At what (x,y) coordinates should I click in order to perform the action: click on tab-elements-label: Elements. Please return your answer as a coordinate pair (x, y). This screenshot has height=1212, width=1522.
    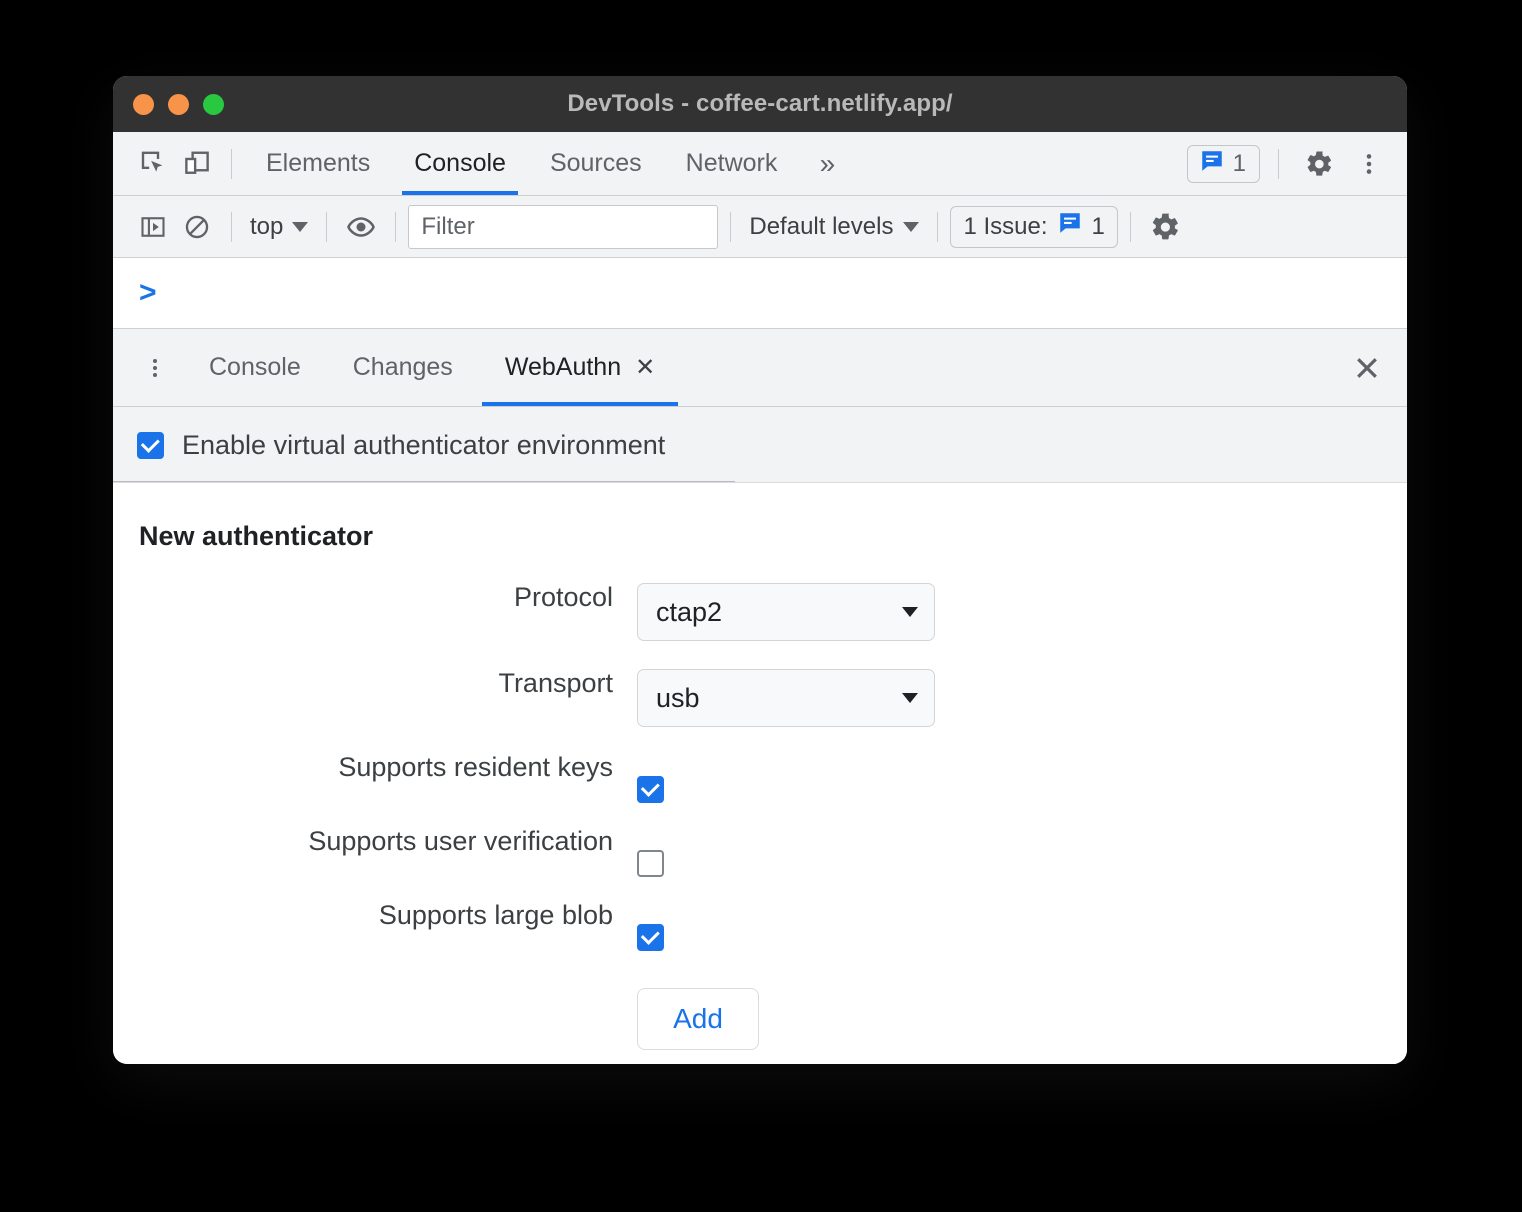
    Looking at the image, I should click on (318, 163).